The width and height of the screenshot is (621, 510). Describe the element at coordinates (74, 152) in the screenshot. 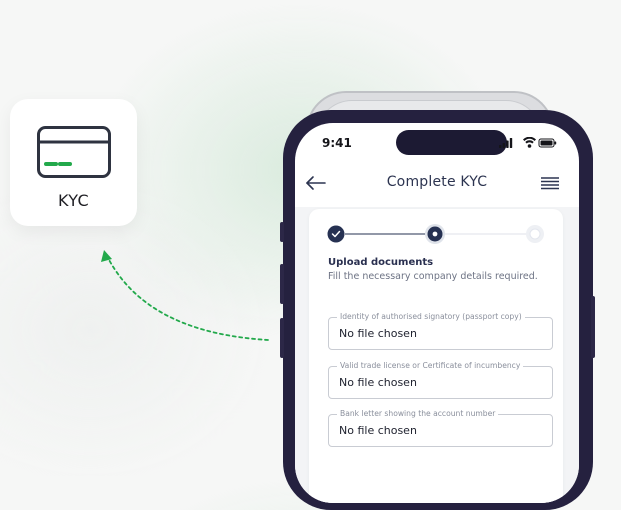

I see `credit-card-icon` at that location.